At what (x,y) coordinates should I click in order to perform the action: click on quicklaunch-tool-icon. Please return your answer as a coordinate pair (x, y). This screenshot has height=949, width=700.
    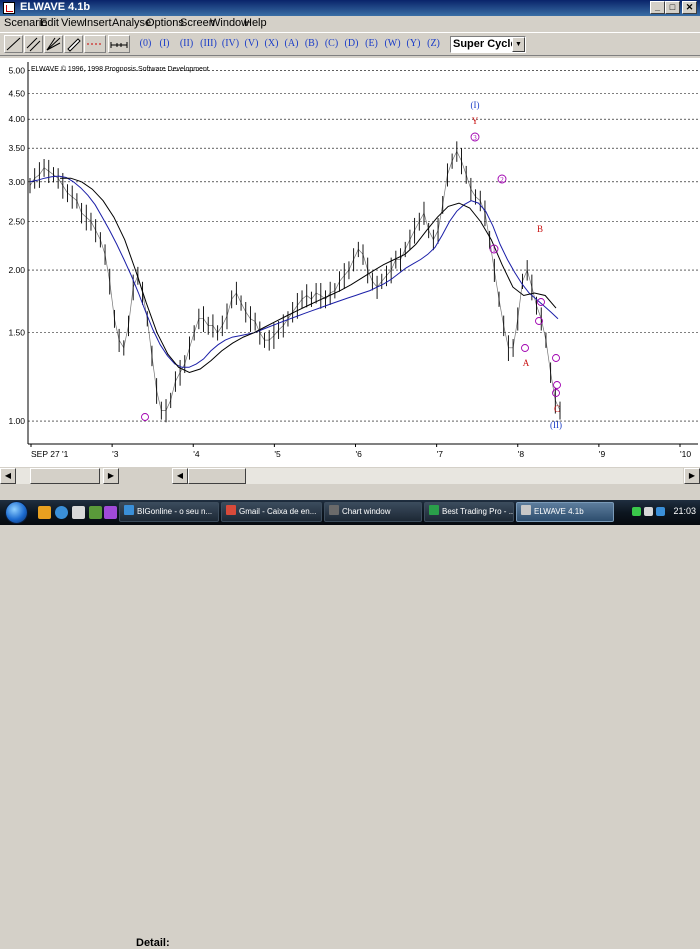
    Looking at the image, I should click on (110, 512).